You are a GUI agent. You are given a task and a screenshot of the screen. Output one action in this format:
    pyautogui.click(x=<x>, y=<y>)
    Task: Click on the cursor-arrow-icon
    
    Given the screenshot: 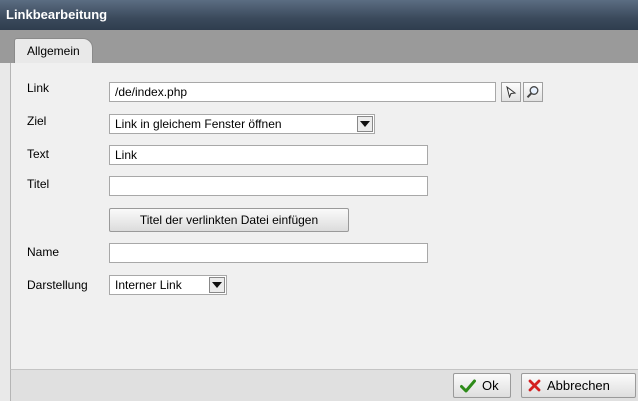 What is the action you would take?
    pyautogui.click(x=511, y=92)
    